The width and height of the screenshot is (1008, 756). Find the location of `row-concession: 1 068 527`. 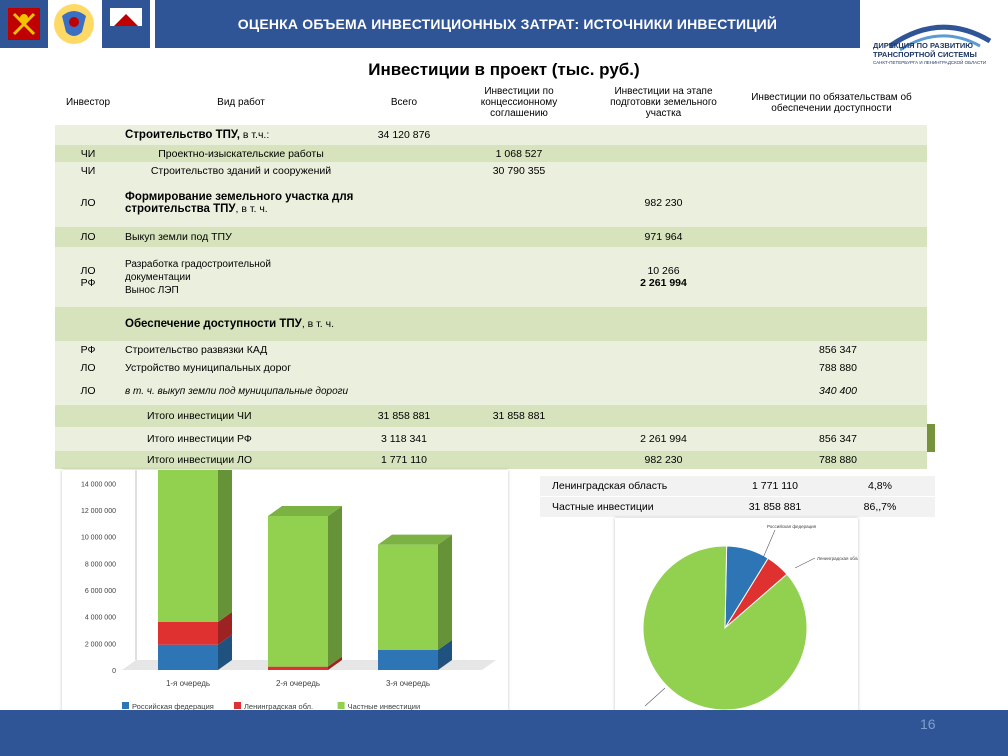

row-concession: 1 068 527 is located at coordinates (519, 153).